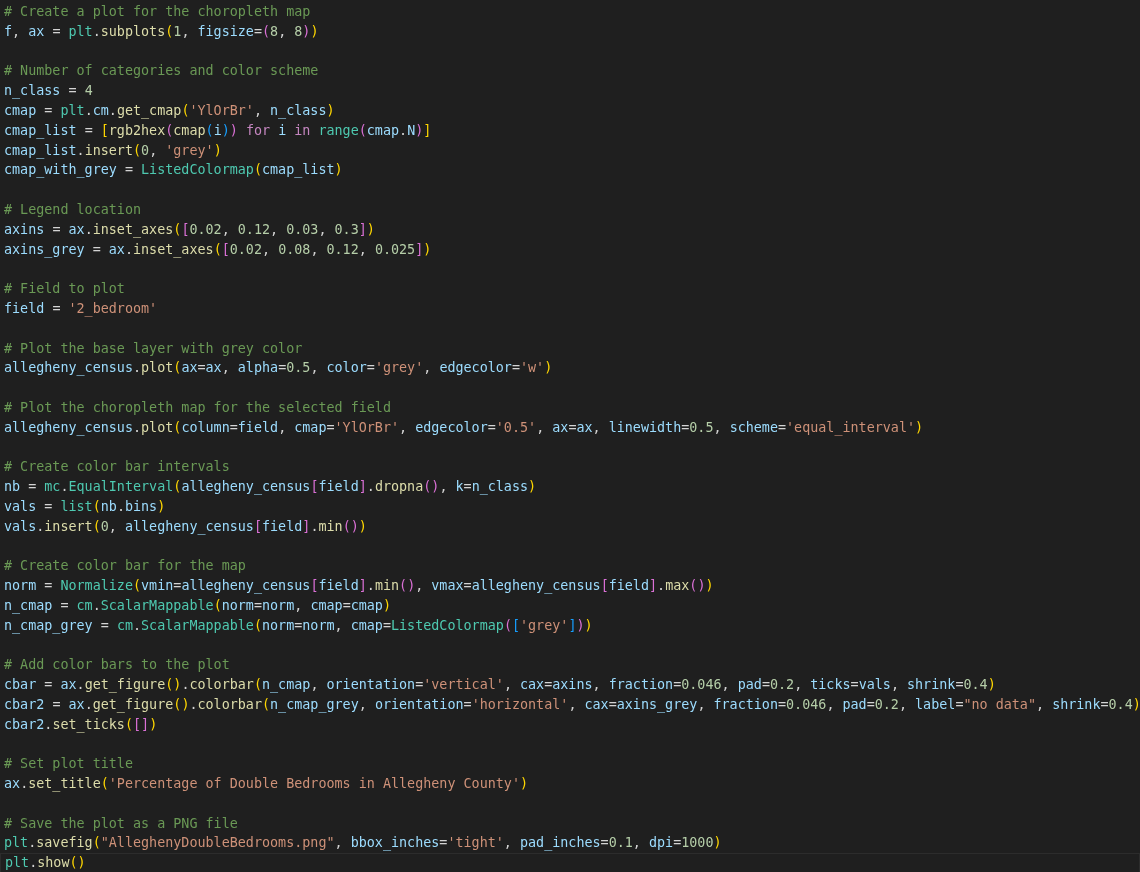 This screenshot has height=872, width=1140. What do you see at coordinates (65, 289) in the screenshot?
I see `code-line: # Field to plot` at bounding box center [65, 289].